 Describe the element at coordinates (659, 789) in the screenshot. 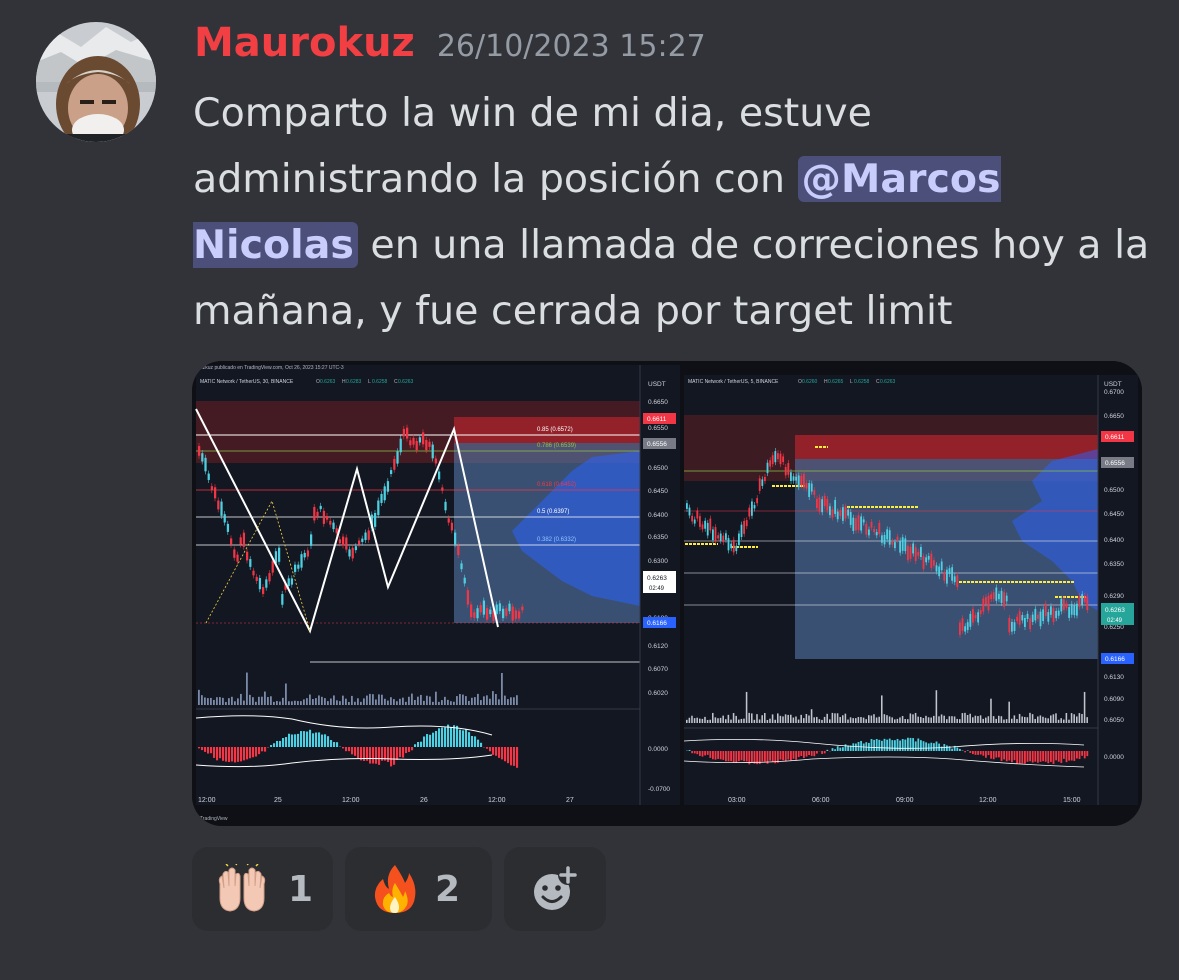

I see `osc-tick: -0.0700` at that location.